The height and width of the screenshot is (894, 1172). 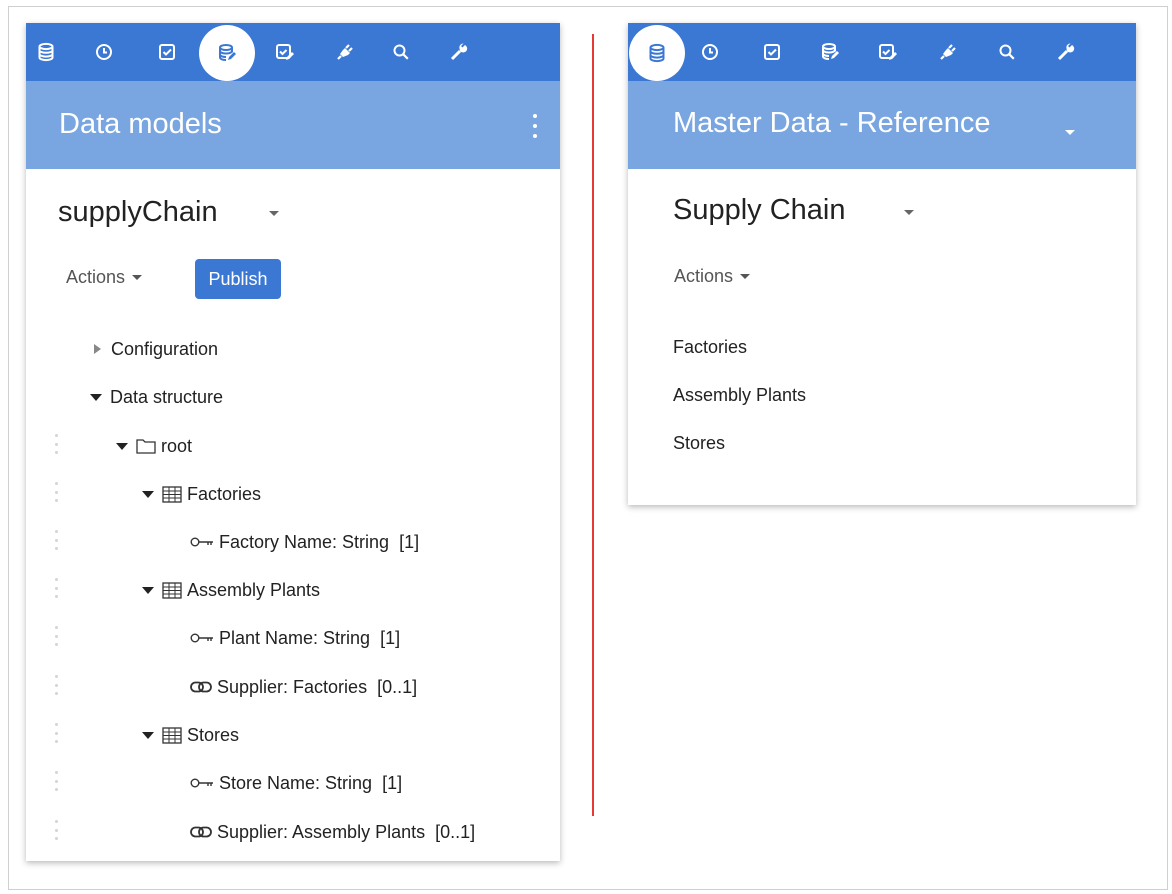 I want to click on tree-node-label: root, so click(x=177, y=445).